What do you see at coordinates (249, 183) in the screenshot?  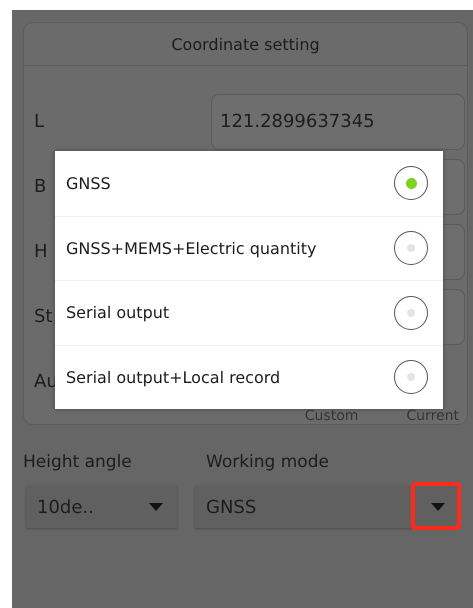 I see `mode-option: GNSS` at bounding box center [249, 183].